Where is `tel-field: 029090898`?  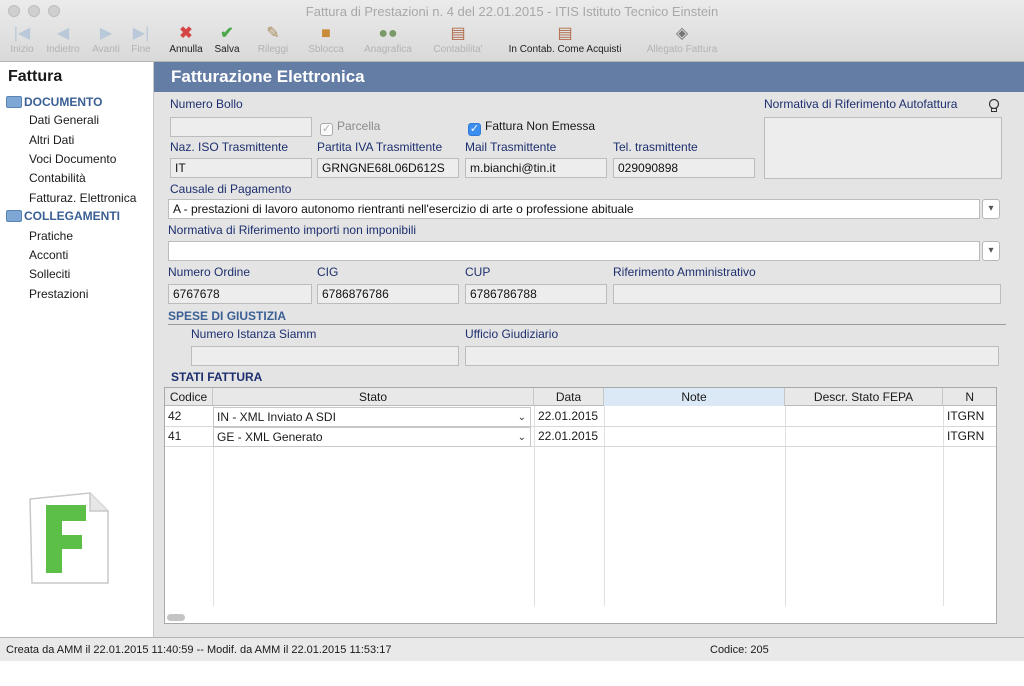
tel-field: 029090898 is located at coordinates (684, 168).